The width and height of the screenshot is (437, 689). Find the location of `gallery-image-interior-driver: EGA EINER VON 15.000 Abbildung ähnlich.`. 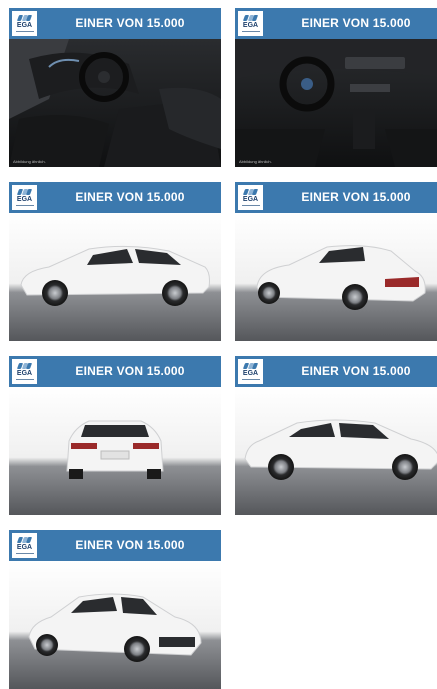

gallery-image-interior-driver: EGA EINER VON 15.000 Abbildung ähnlich. is located at coordinates (115, 87).